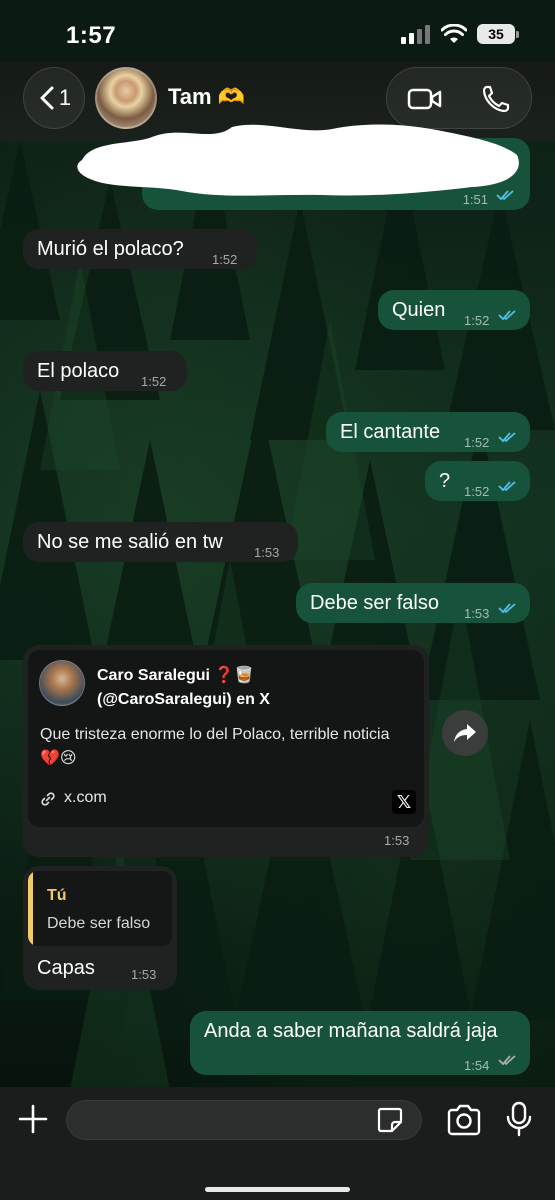  Describe the element at coordinates (244, 1120) in the screenshot. I see `message-input` at that location.